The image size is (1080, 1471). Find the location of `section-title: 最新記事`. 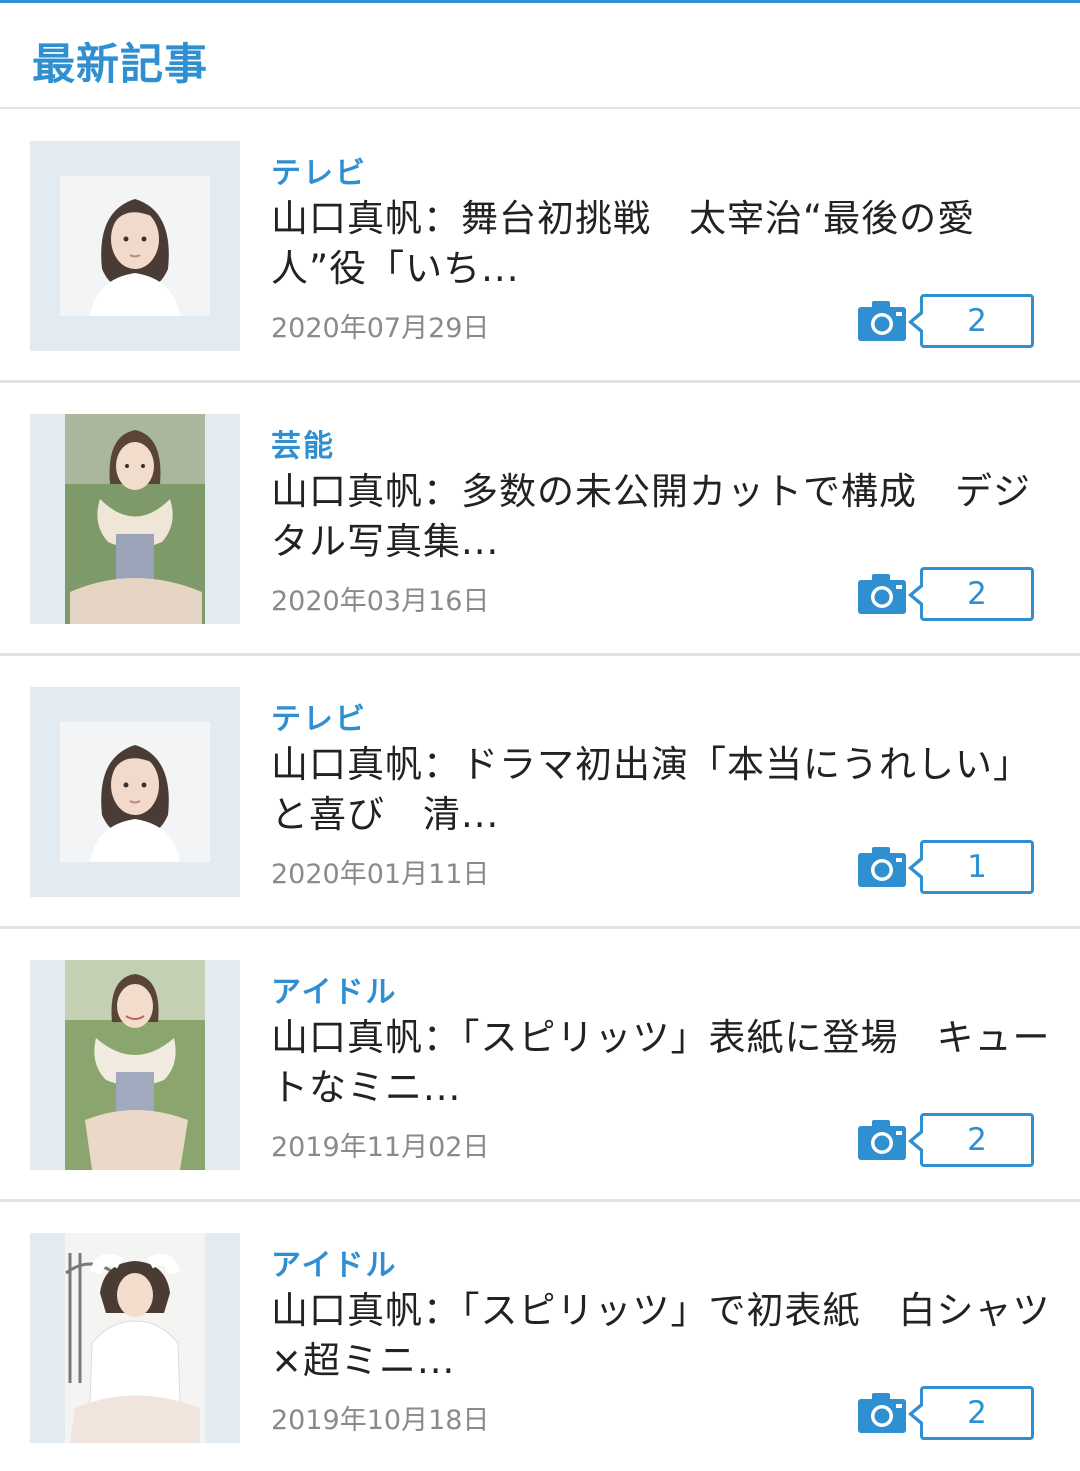

section-title: 最新記事 is located at coordinates (120, 65).